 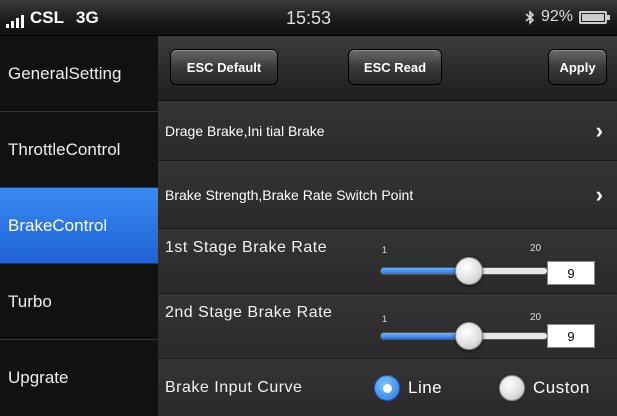 What do you see at coordinates (79, 378) in the screenshot?
I see `sidebar-item-upgrate: Upgrate` at bounding box center [79, 378].